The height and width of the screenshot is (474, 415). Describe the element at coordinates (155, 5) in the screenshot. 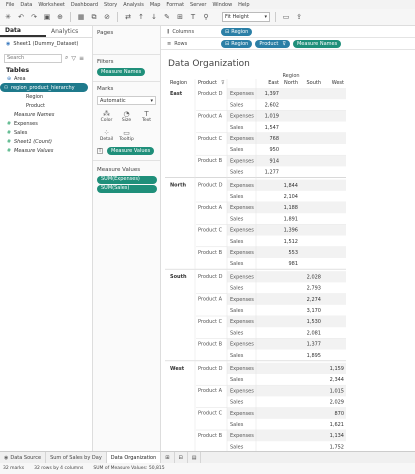

I see `menu-item-map: Map` at that location.